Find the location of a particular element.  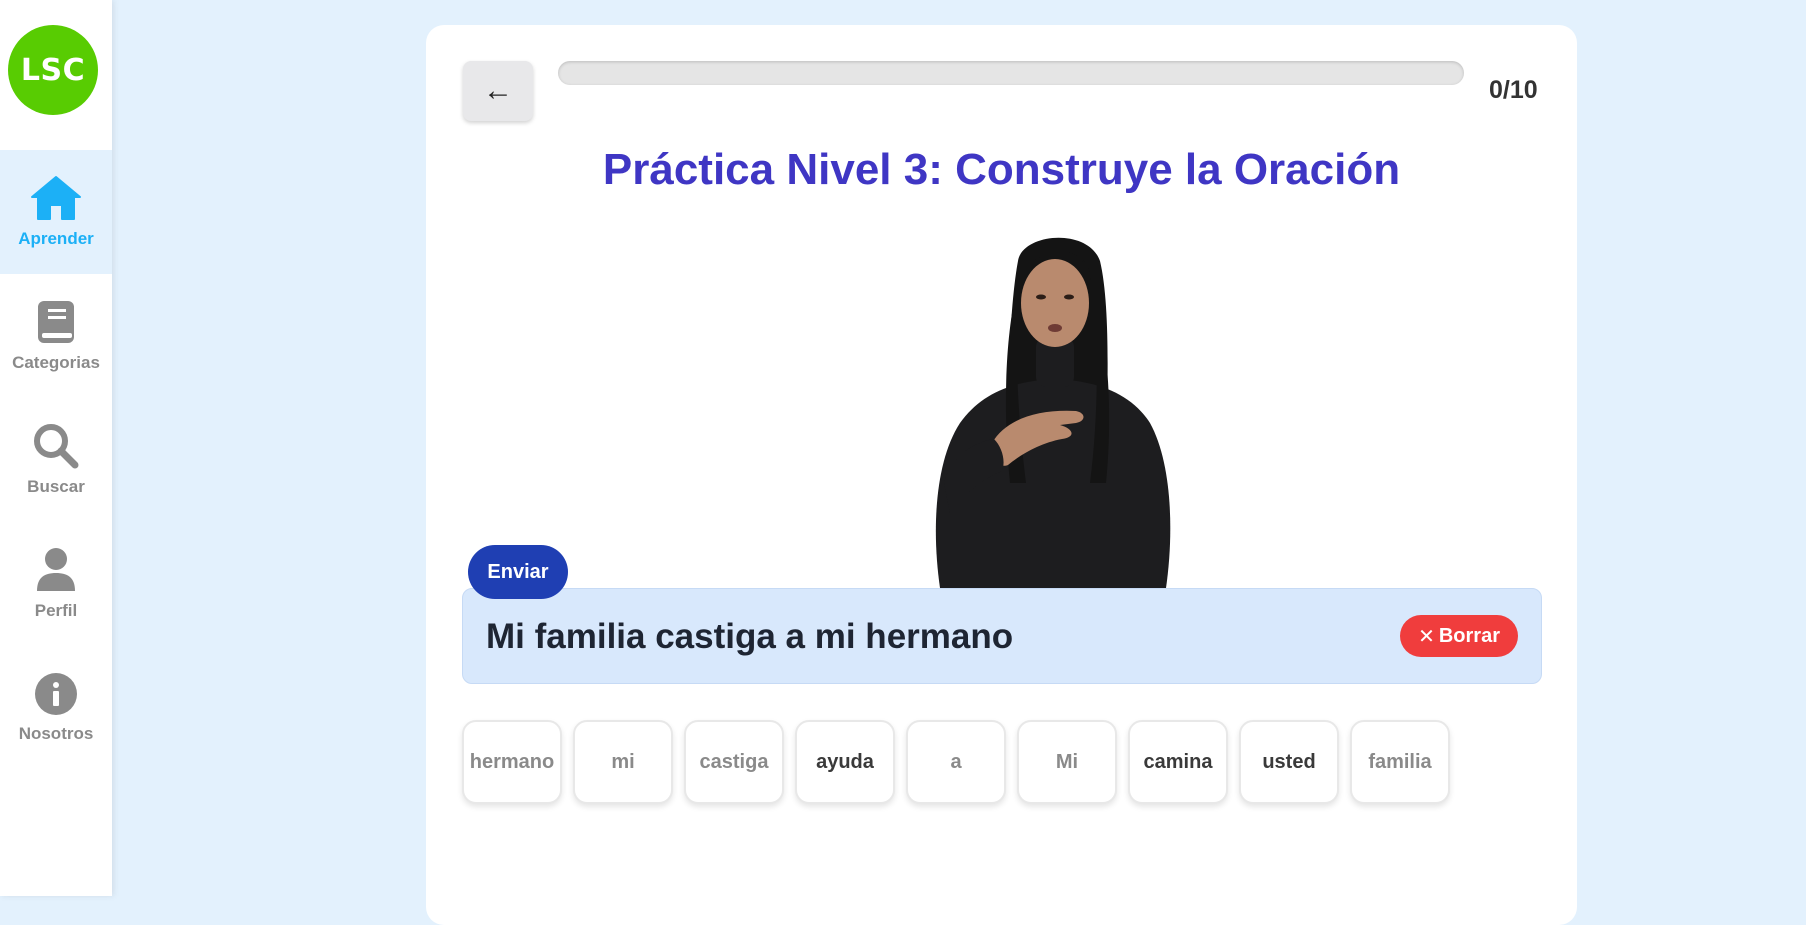

sidebar-item-perfil: Perfil is located at coordinates (56, 584).